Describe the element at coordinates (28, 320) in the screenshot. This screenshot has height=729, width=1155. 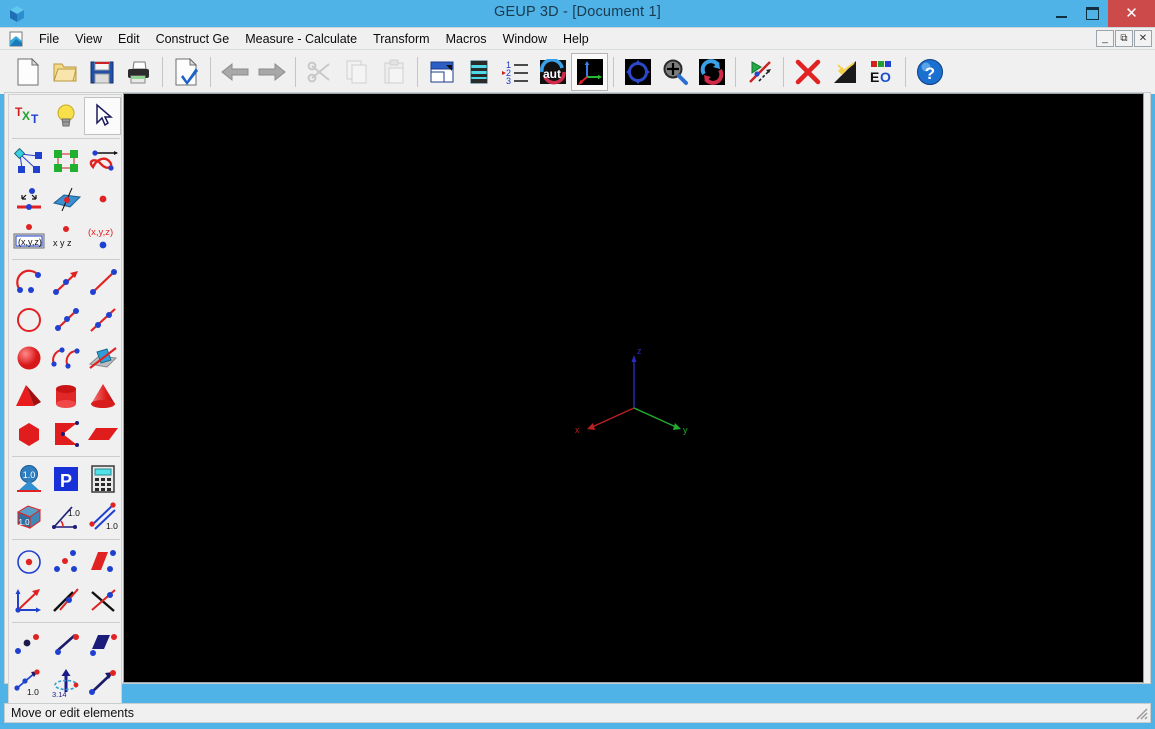
I see `tool-circle` at that location.